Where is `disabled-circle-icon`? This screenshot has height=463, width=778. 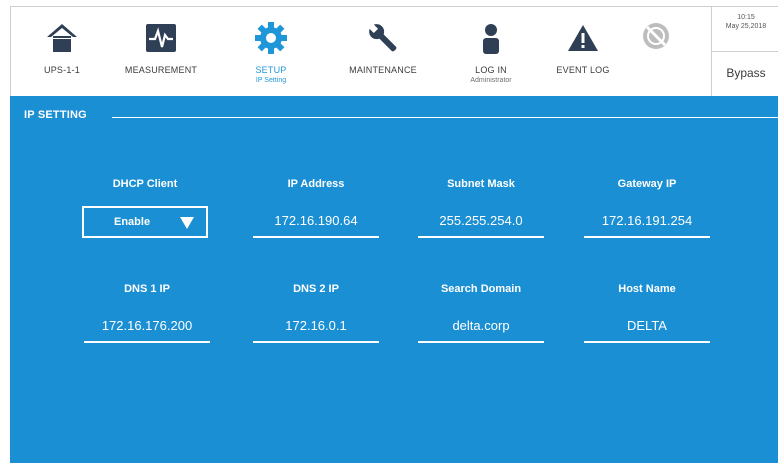
disabled-circle-icon is located at coordinates (656, 36).